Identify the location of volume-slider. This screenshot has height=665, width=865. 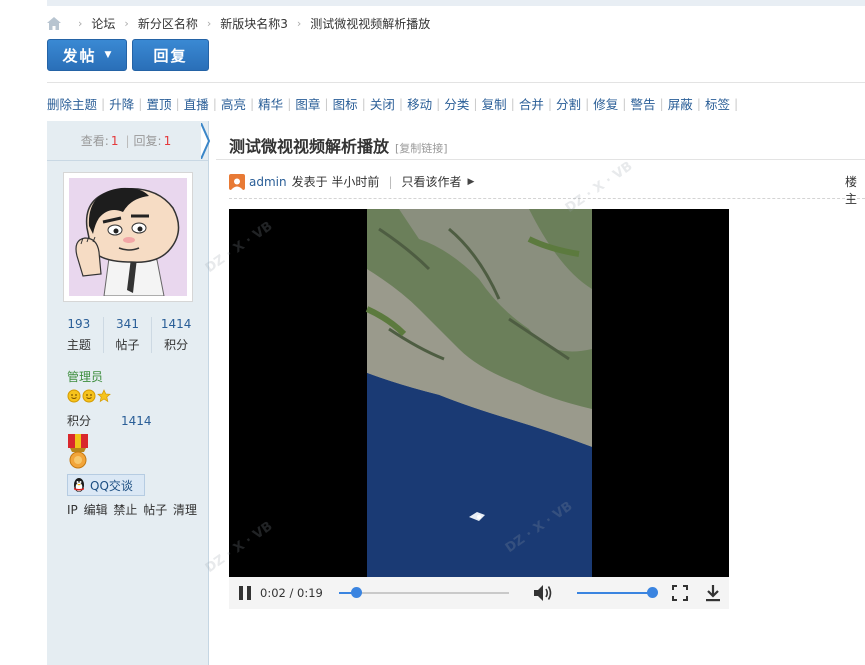
(617, 592).